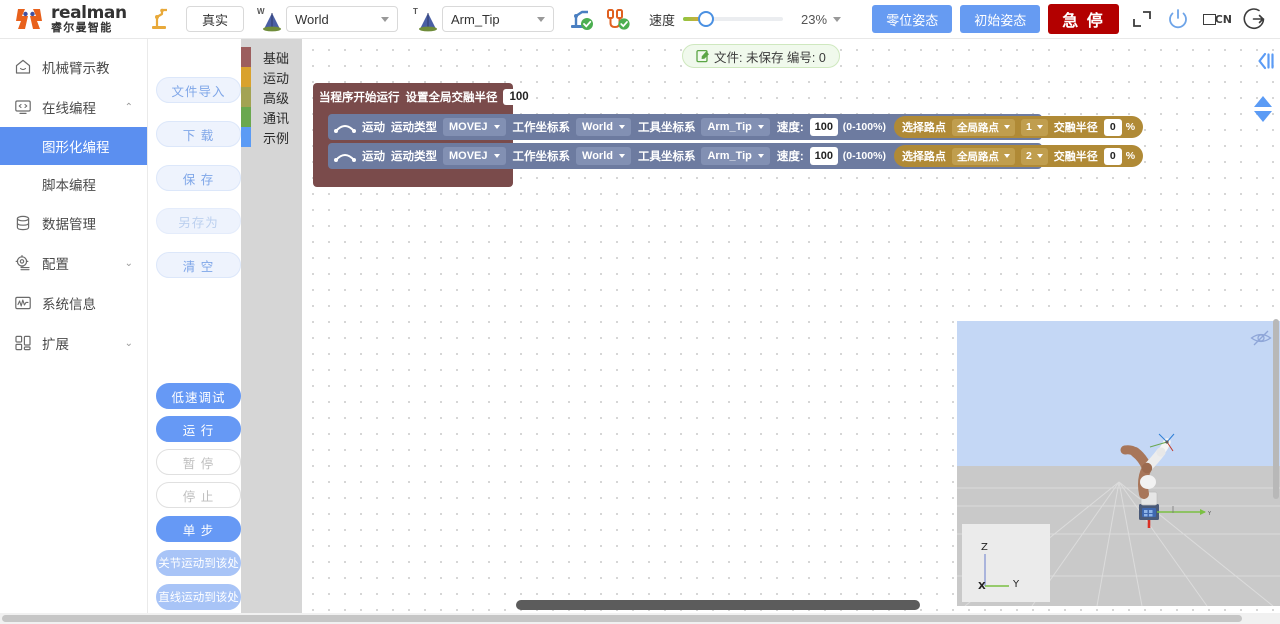  I want to click on stop-button: 停 止, so click(198, 495).